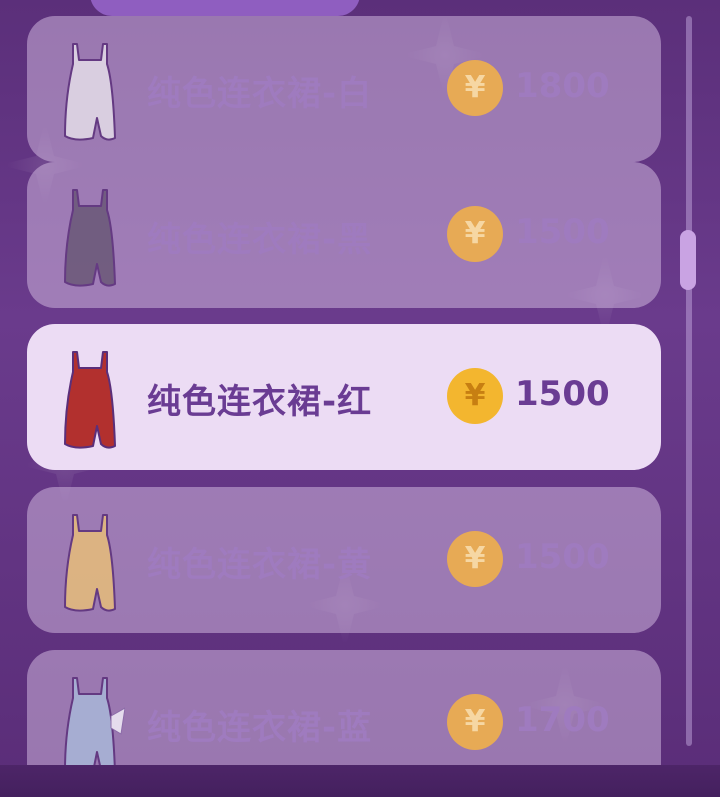  What do you see at coordinates (260, 240) in the screenshot?
I see `item-name: 纯色连衣裙-黑` at bounding box center [260, 240].